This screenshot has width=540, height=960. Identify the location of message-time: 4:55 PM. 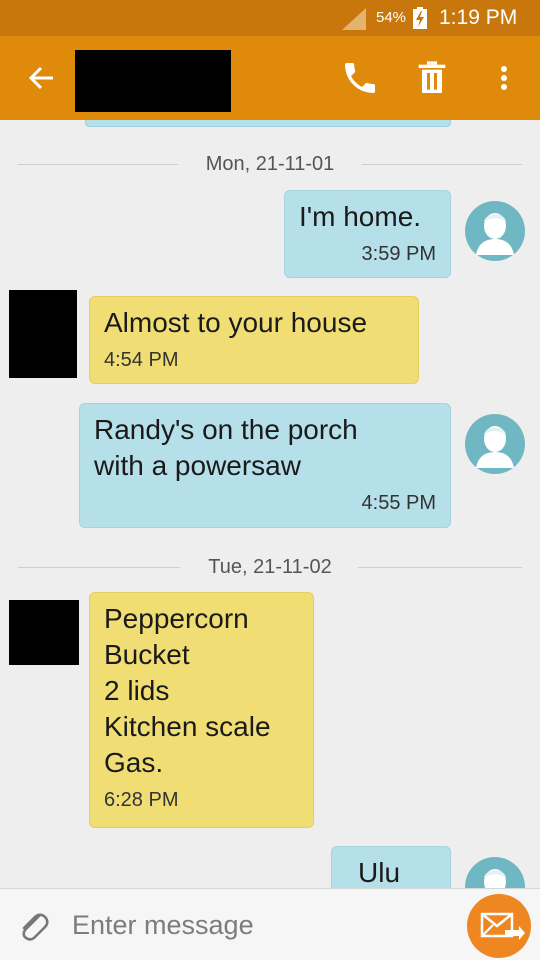
(398, 503).